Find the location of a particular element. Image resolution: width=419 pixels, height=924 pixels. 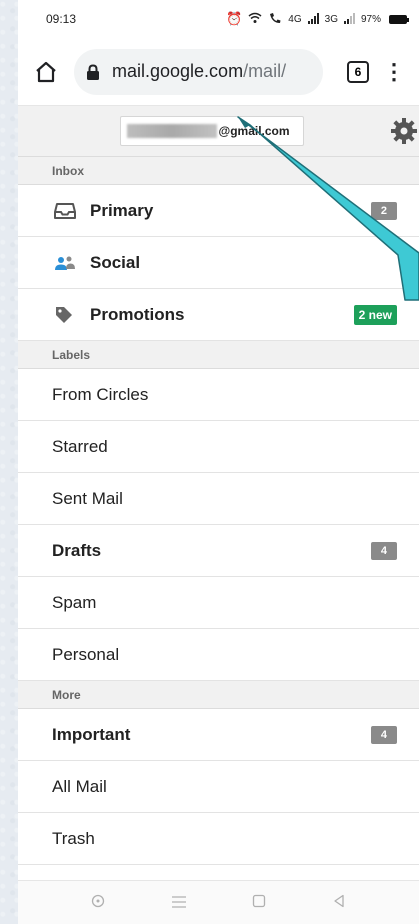

browser-toolbar: mail.google.com/mail/ 6 ⋮ is located at coordinates (218, 72).